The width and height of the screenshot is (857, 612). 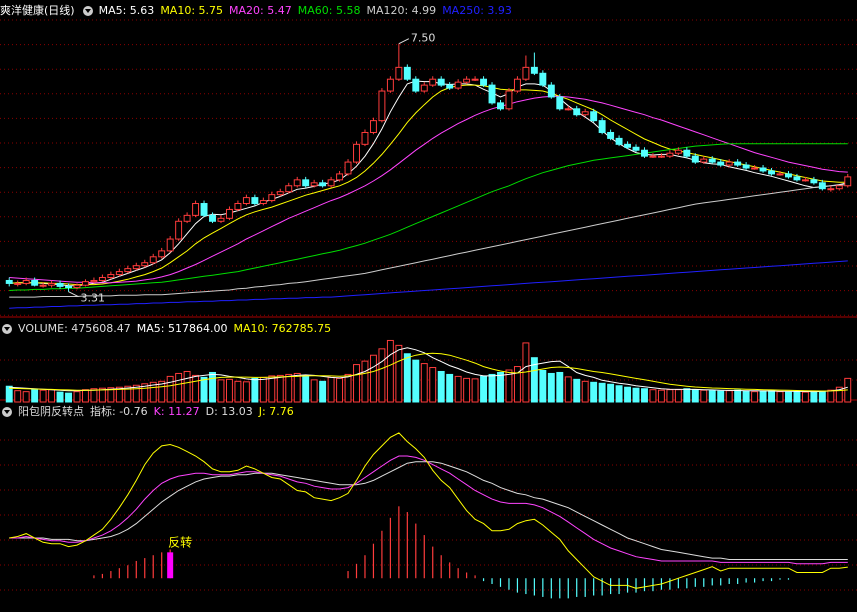 What do you see at coordinates (170, 565) in the screenshot?
I see `signal-bar` at bounding box center [170, 565].